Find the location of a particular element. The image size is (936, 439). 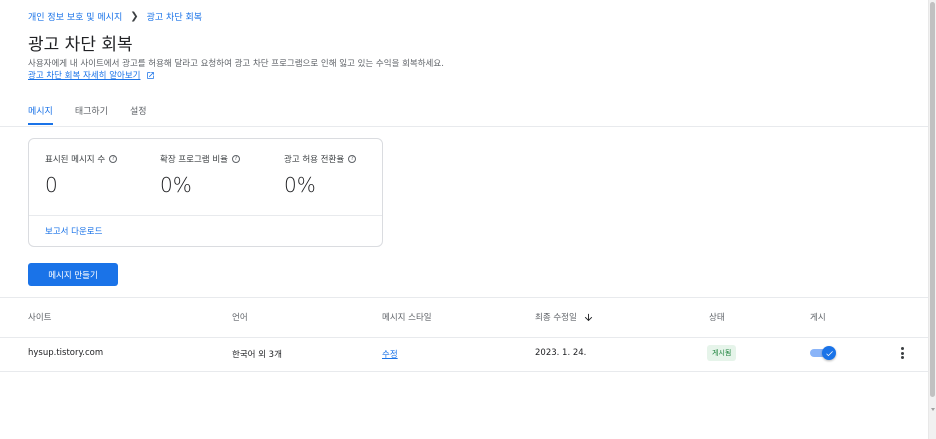

column-header-publish: 게시 is located at coordinates (818, 318).